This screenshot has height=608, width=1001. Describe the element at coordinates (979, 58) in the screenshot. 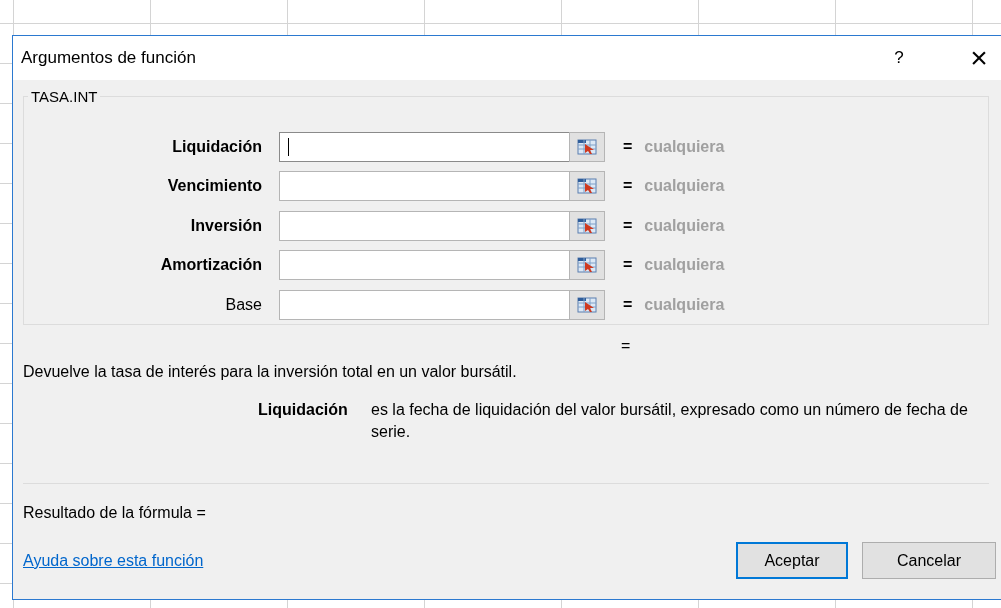

I see `close-button: ×` at that location.